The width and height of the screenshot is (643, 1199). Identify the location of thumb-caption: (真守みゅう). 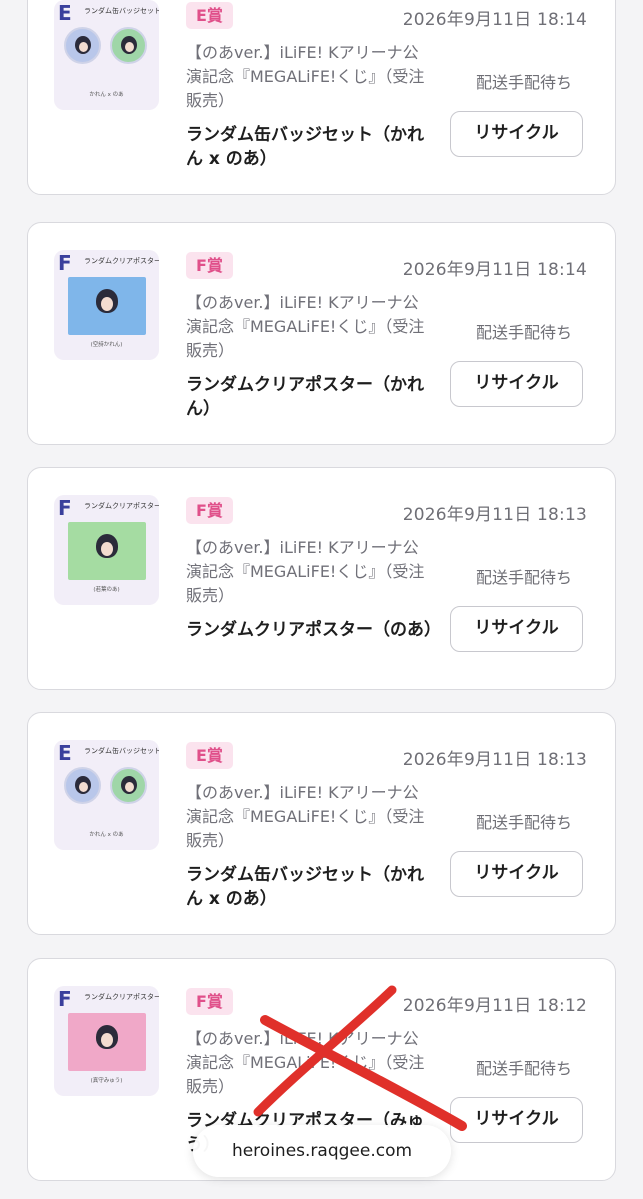
(106, 1081).